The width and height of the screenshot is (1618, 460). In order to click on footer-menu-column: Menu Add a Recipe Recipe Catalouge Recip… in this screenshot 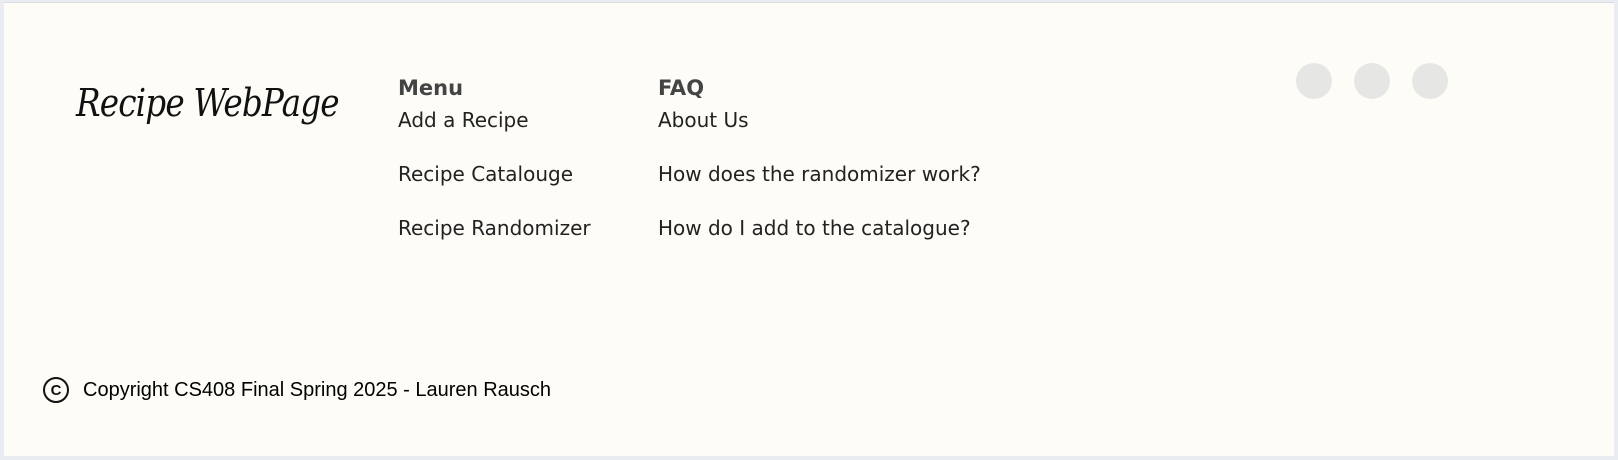, I will do `click(494, 172)`.